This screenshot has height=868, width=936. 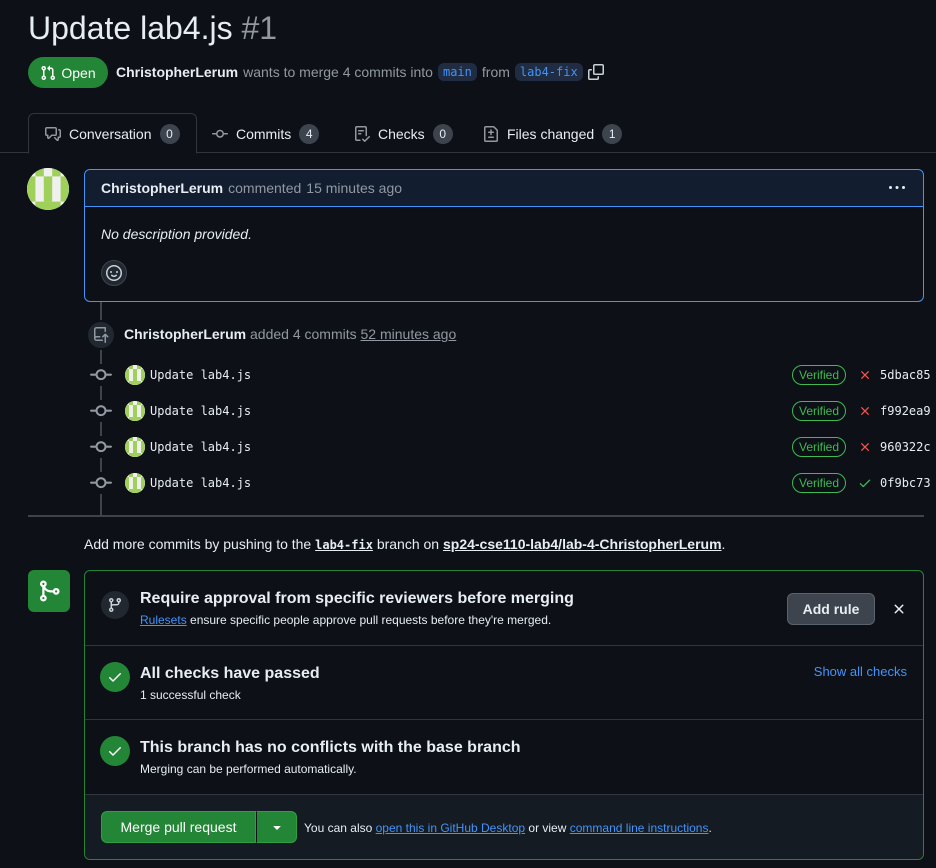 I want to click on event-author: ChristopherLerum, so click(x=185, y=334).